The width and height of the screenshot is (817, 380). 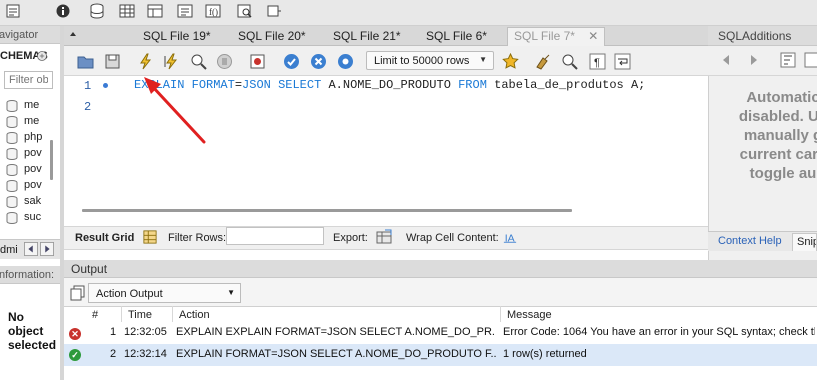 I want to click on result-grid-label: Result Grid, so click(x=104, y=238).